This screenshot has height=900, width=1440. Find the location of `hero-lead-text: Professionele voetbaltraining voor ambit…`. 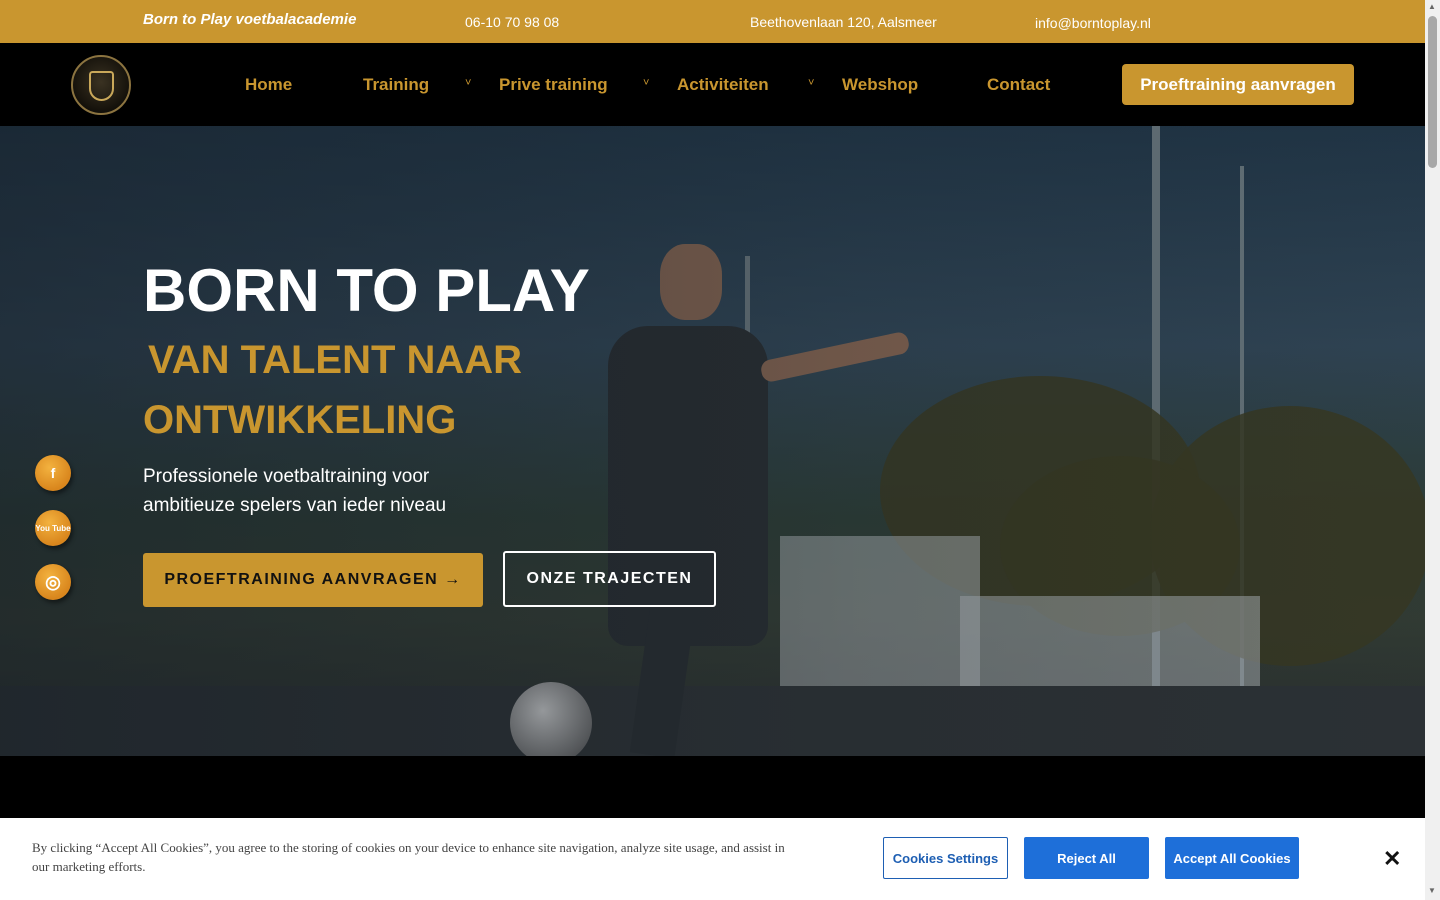

hero-lead-text: Professionele voetbaltraining voor ambit… is located at coordinates (295, 491).